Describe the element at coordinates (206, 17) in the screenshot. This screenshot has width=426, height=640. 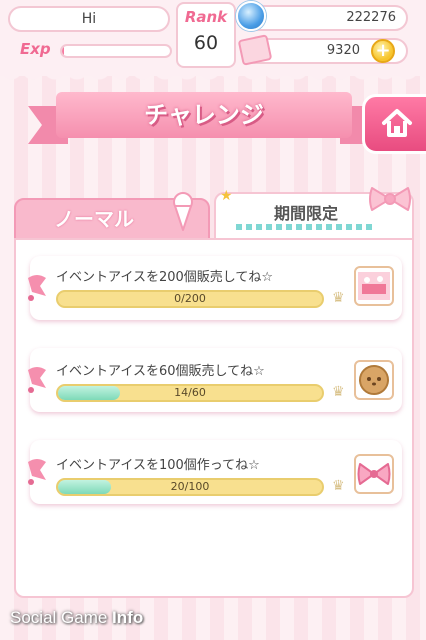
I see `rank-label: Rank` at that location.